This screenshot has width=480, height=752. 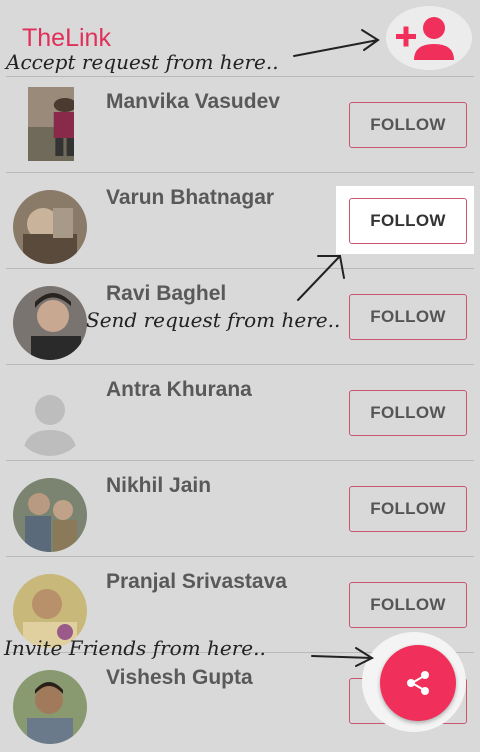 What do you see at coordinates (159, 485) in the screenshot?
I see `person-name: Nikhil Jain` at bounding box center [159, 485].